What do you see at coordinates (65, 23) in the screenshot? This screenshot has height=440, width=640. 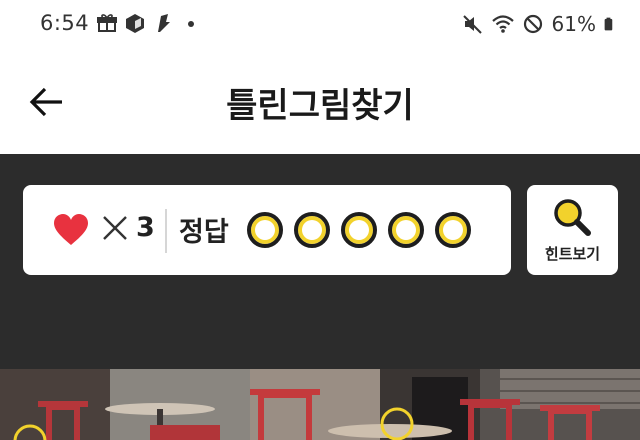 I see `status-time: 6:54` at bounding box center [65, 23].